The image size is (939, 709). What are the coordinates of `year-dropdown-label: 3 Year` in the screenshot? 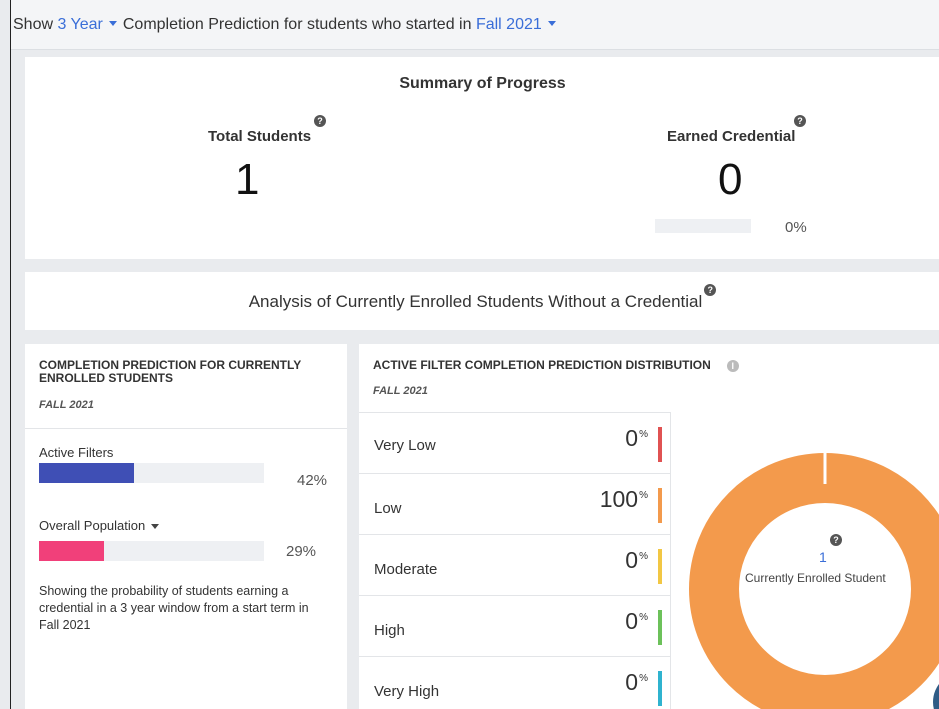 It's located at (80, 24).